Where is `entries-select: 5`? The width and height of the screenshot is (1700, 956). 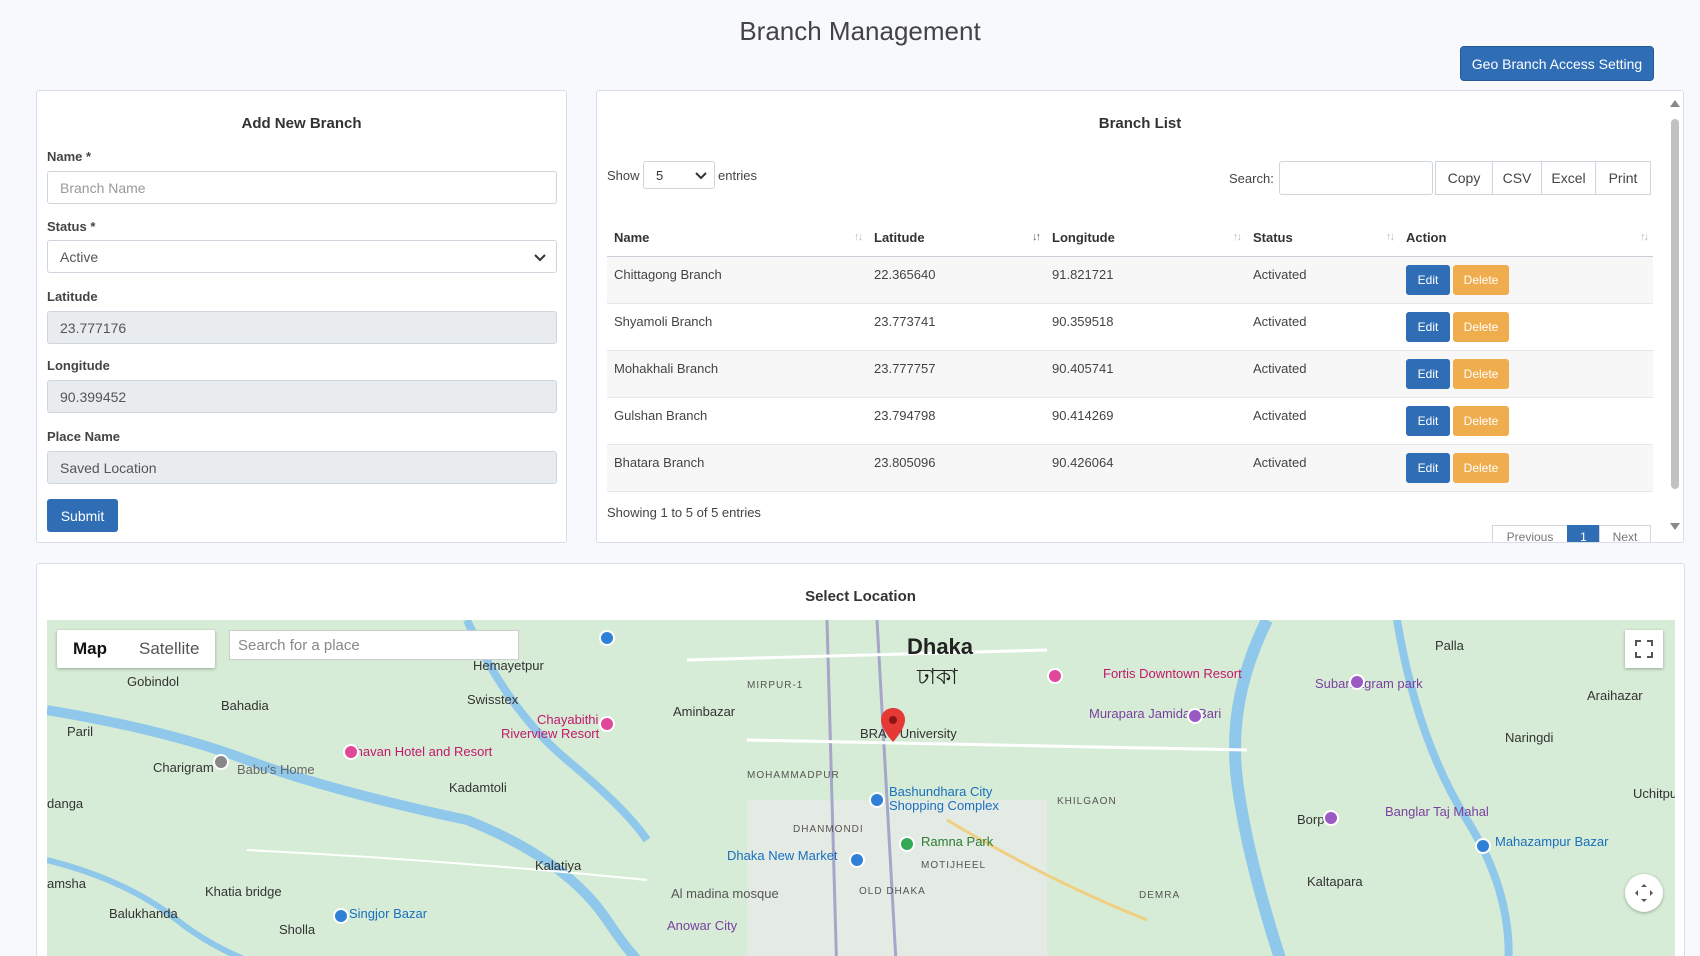 entries-select: 5 is located at coordinates (679, 175).